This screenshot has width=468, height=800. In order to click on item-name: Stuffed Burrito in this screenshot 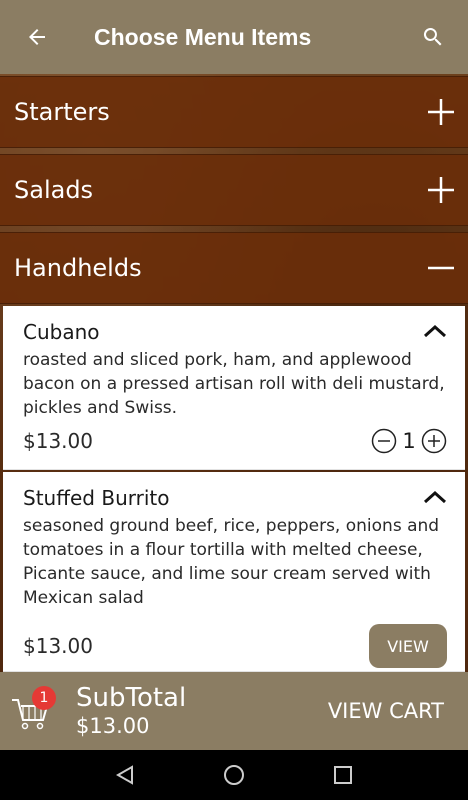, I will do `click(96, 498)`.